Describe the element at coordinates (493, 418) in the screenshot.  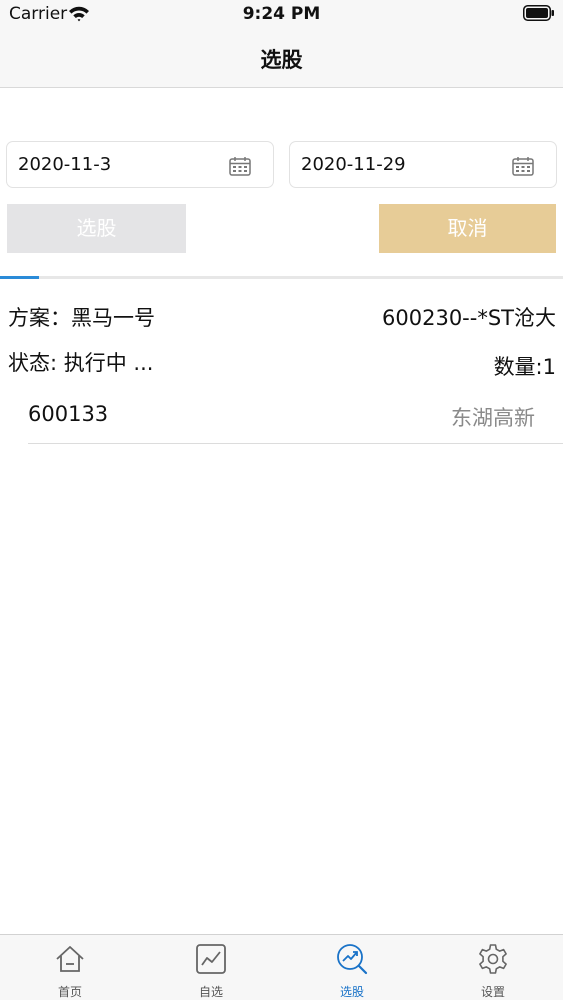
I see `stock-name: 东湖高新` at that location.